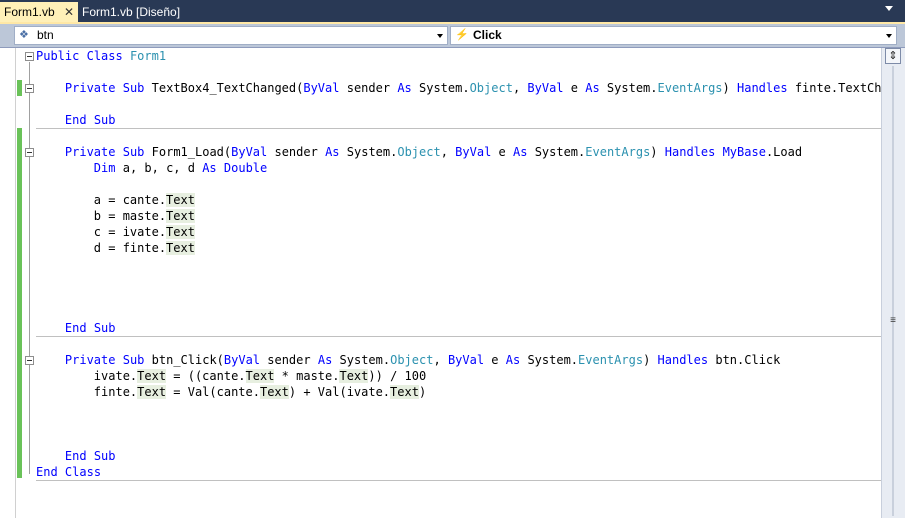 The height and width of the screenshot is (518, 905). Describe the element at coordinates (893, 56) in the screenshot. I see `split-window-icon: ⇕` at that location.